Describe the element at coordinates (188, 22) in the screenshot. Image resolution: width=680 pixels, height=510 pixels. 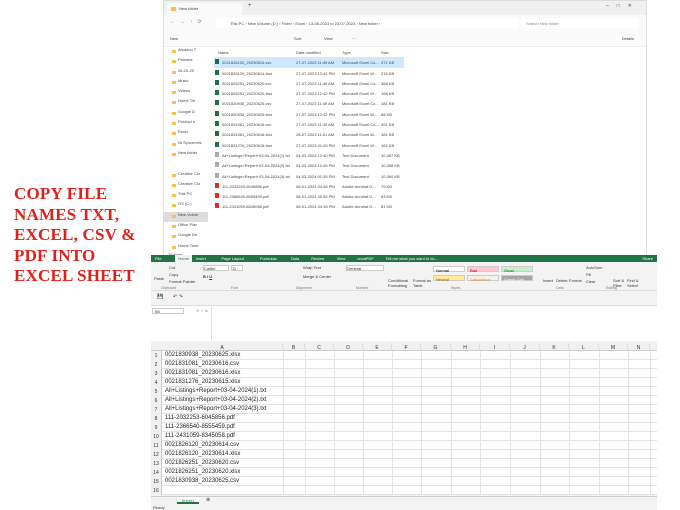
I see `nav-arrows-icon: ←→↑⟳` at that location.